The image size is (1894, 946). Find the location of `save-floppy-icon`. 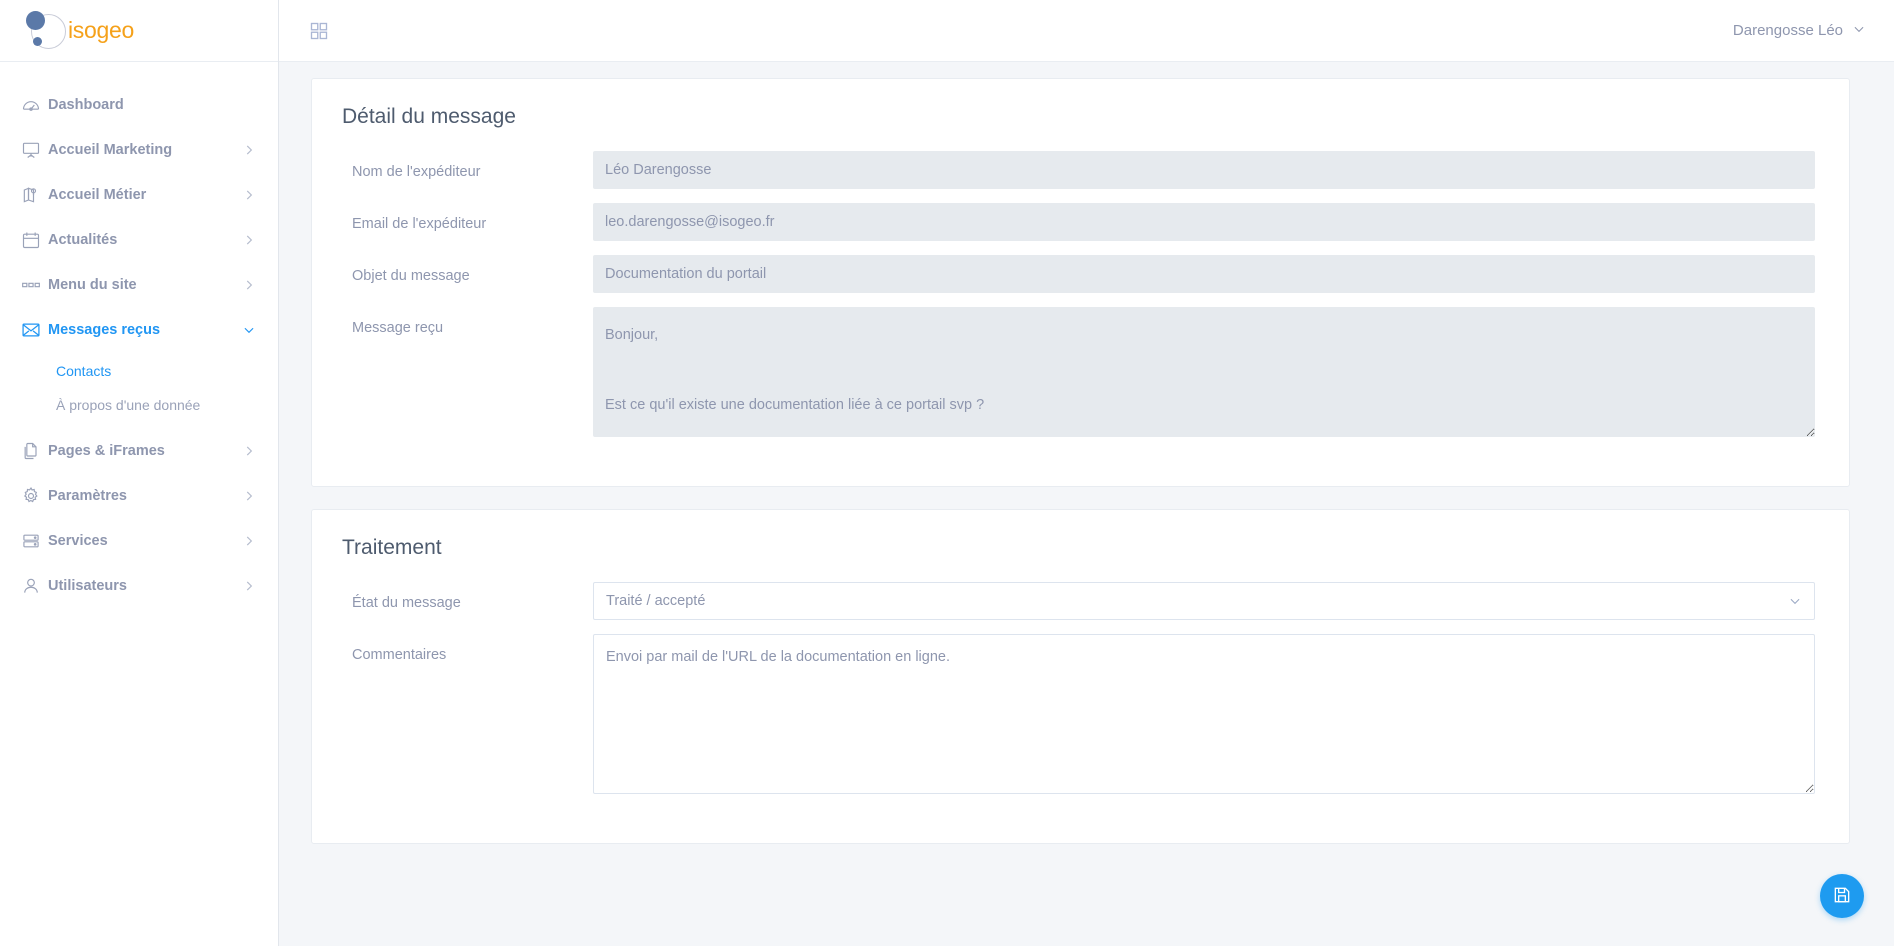

save-floppy-icon is located at coordinates (1842, 896).